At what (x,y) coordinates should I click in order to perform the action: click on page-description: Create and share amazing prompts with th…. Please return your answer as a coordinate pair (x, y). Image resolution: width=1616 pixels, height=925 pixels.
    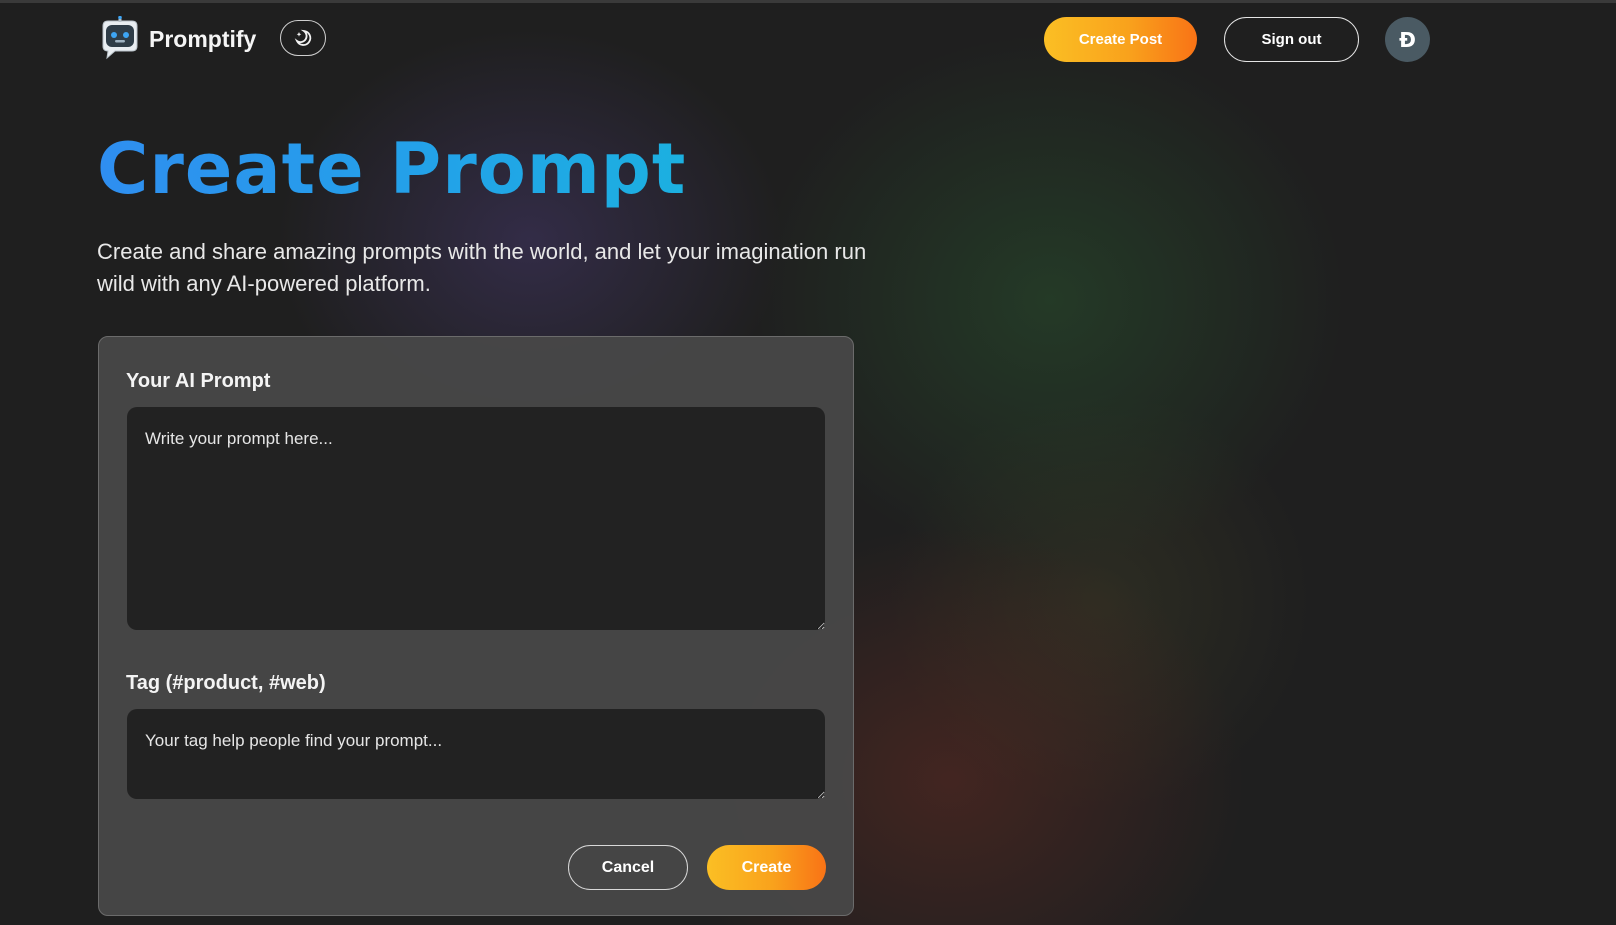
    Looking at the image, I should click on (482, 267).